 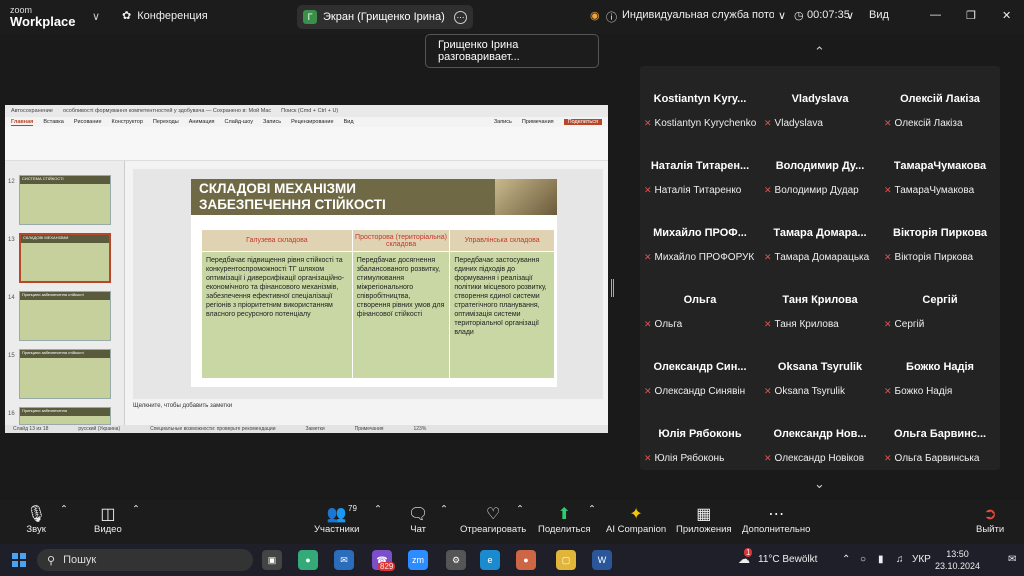 I want to click on participant-tile: Сергій ✕ Сергій, so click(x=940, y=300).